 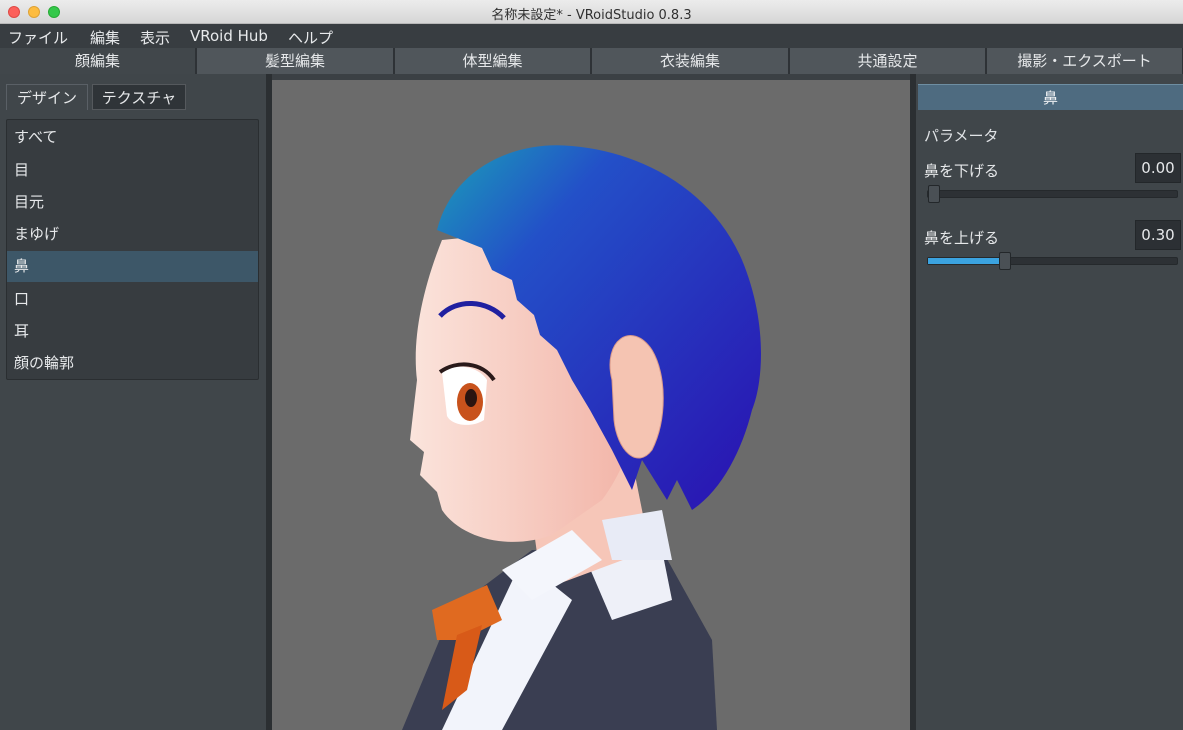 I want to click on raise-nose-label: 鼻を上げる, so click(x=962, y=238).